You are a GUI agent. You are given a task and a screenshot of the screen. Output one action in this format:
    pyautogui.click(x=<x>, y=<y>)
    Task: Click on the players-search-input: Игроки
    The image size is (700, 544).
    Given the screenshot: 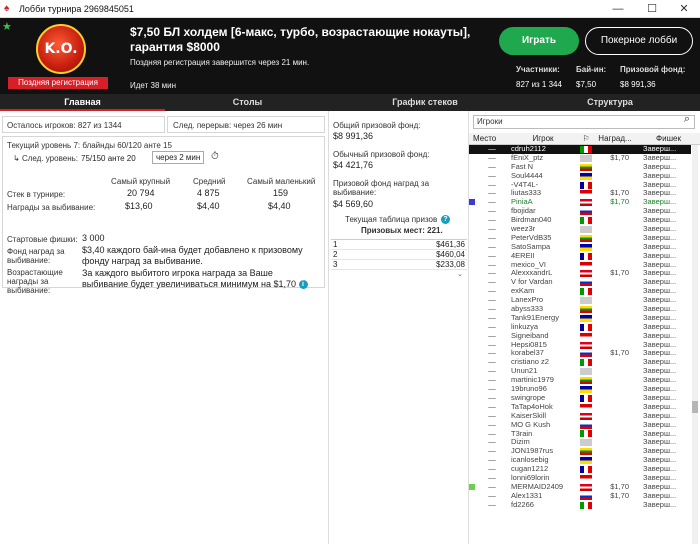 What is the action you would take?
    pyautogui.click(x=584, y=122)
    